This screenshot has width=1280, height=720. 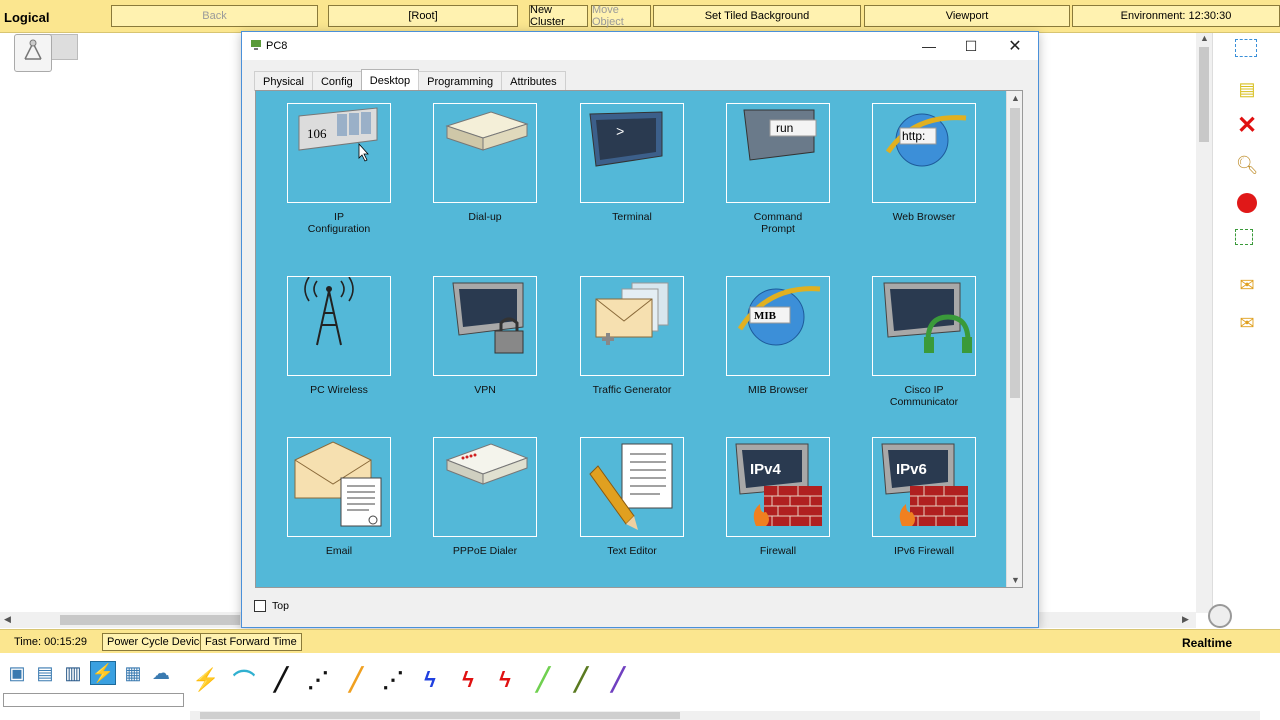 What do you see at coordinates (967, 16) in the screenshot?
I see `viewport-button: Viewport` at bounding box center [967, 16].